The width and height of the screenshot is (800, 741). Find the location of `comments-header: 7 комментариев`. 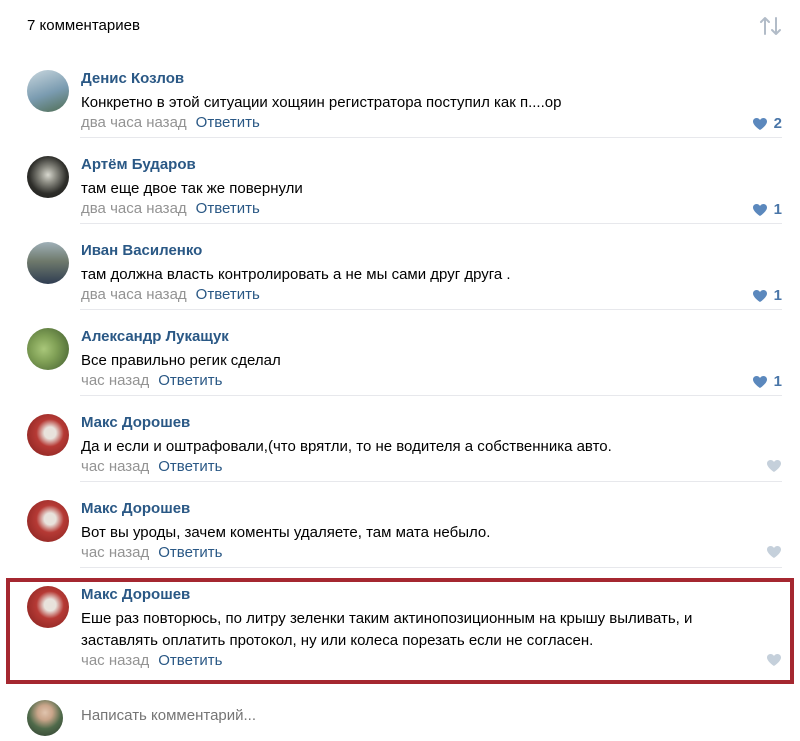

comments-header: 7 комментариев is located at coordinates (400, 26).